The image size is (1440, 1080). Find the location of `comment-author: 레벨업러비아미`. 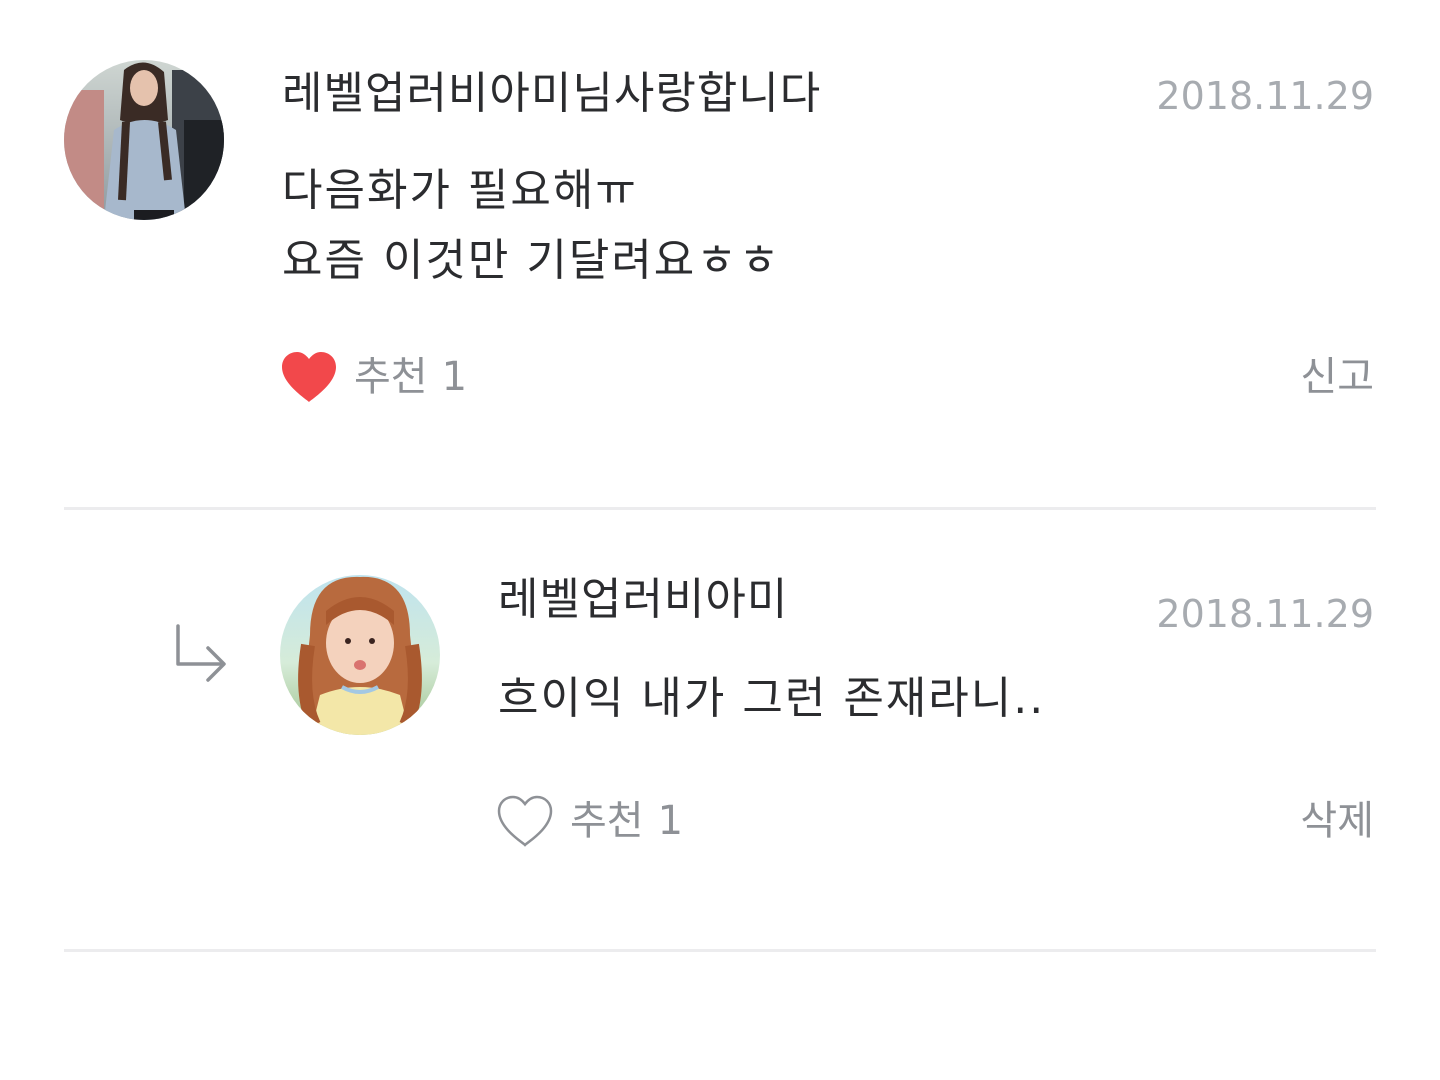

comment-author: 레벨업러비아미 is located at coordinates (643, 600).